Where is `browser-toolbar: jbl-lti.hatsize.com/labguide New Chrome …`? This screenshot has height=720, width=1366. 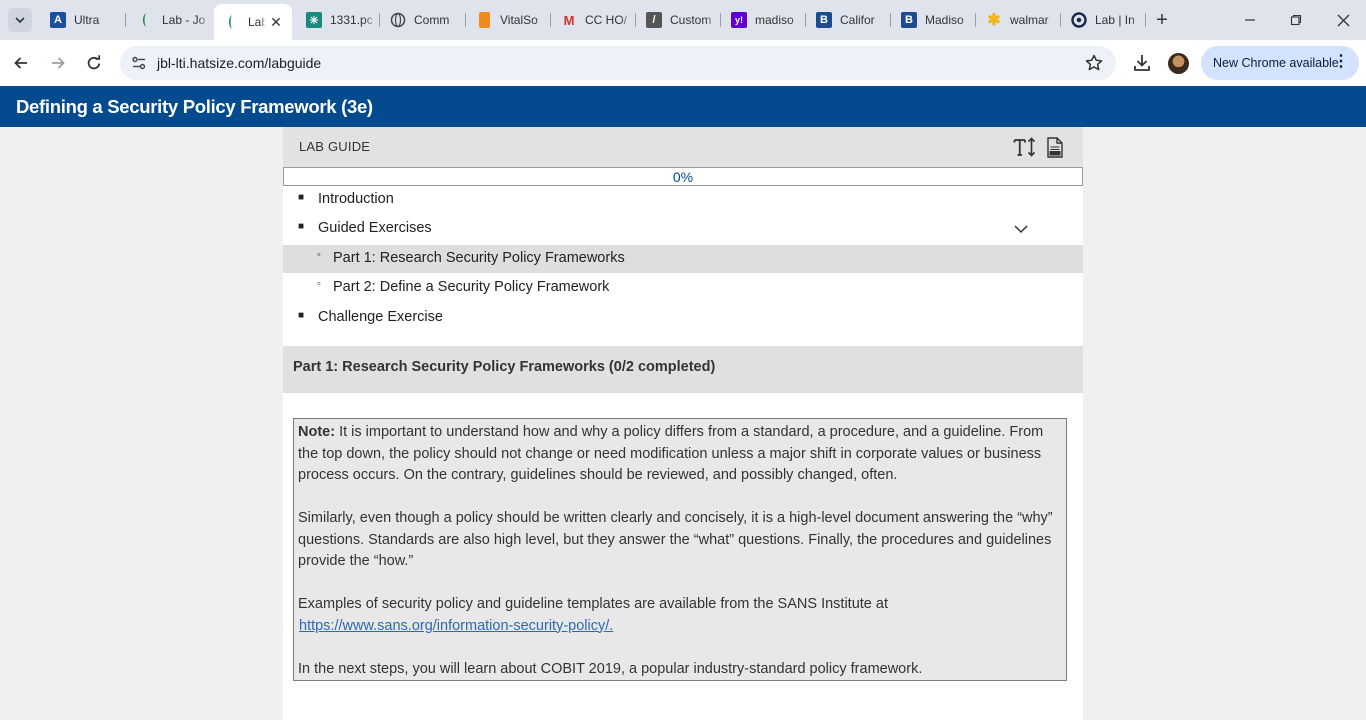
browser-toolbar: jbl-lti.hatsize.com/labguide New Chrome … is located at coordinates (683, 63).